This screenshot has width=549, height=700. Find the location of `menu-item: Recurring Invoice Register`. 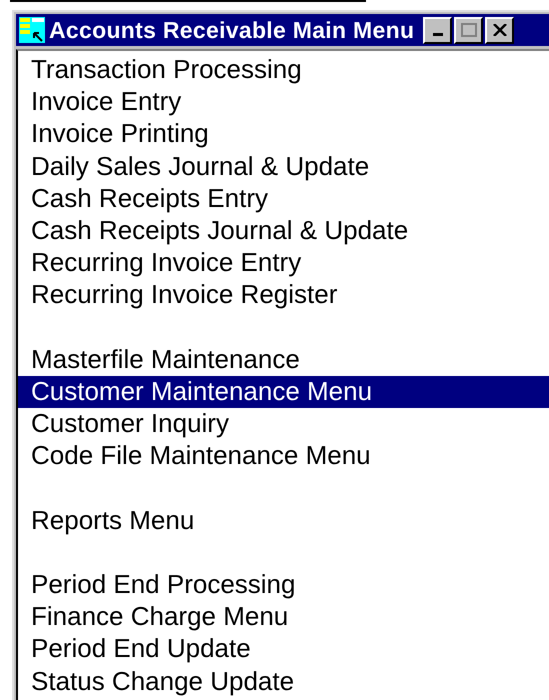

menu-item: Recurring Invoice Register is located at coordinates (283, 295).